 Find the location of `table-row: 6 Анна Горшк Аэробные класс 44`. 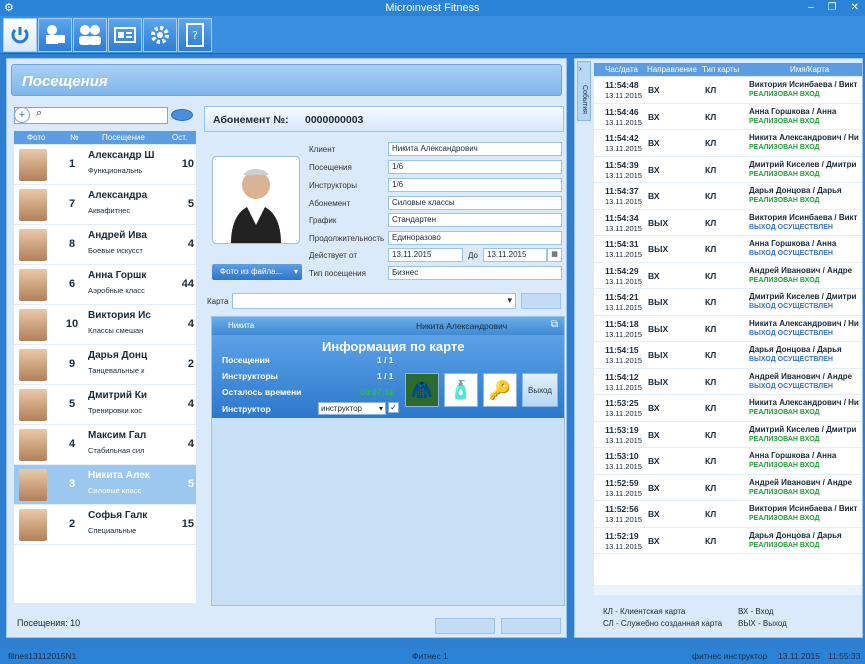

table-row: 6 Анна Горшк Аэробные класс 44 is located at coordinates (105, 285).